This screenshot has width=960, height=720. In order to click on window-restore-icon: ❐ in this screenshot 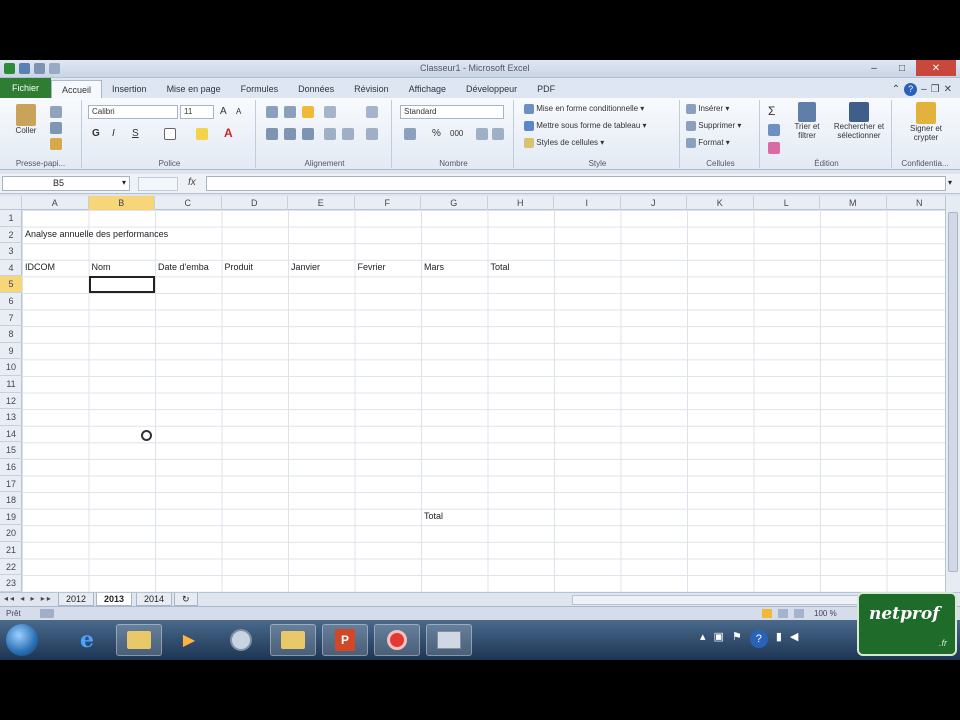, I will do `click(935, 89)`.